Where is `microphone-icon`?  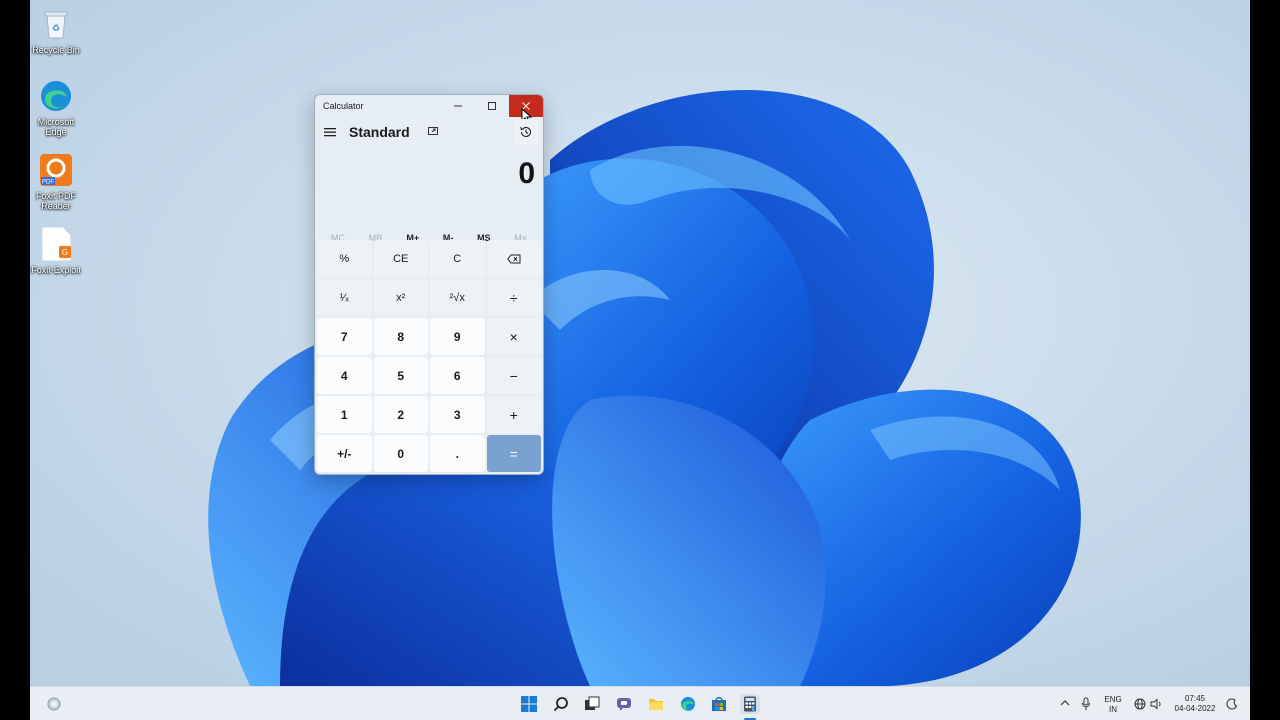
microphone-icon is located at coordinates (1086, 703).